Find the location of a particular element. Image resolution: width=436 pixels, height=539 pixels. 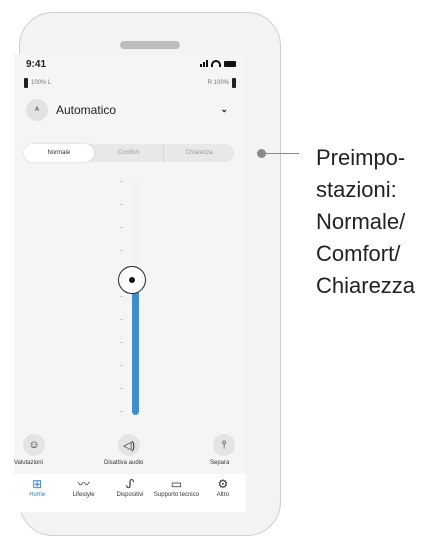

grid-icon: ⊞ is located at coordinates (37, 484).